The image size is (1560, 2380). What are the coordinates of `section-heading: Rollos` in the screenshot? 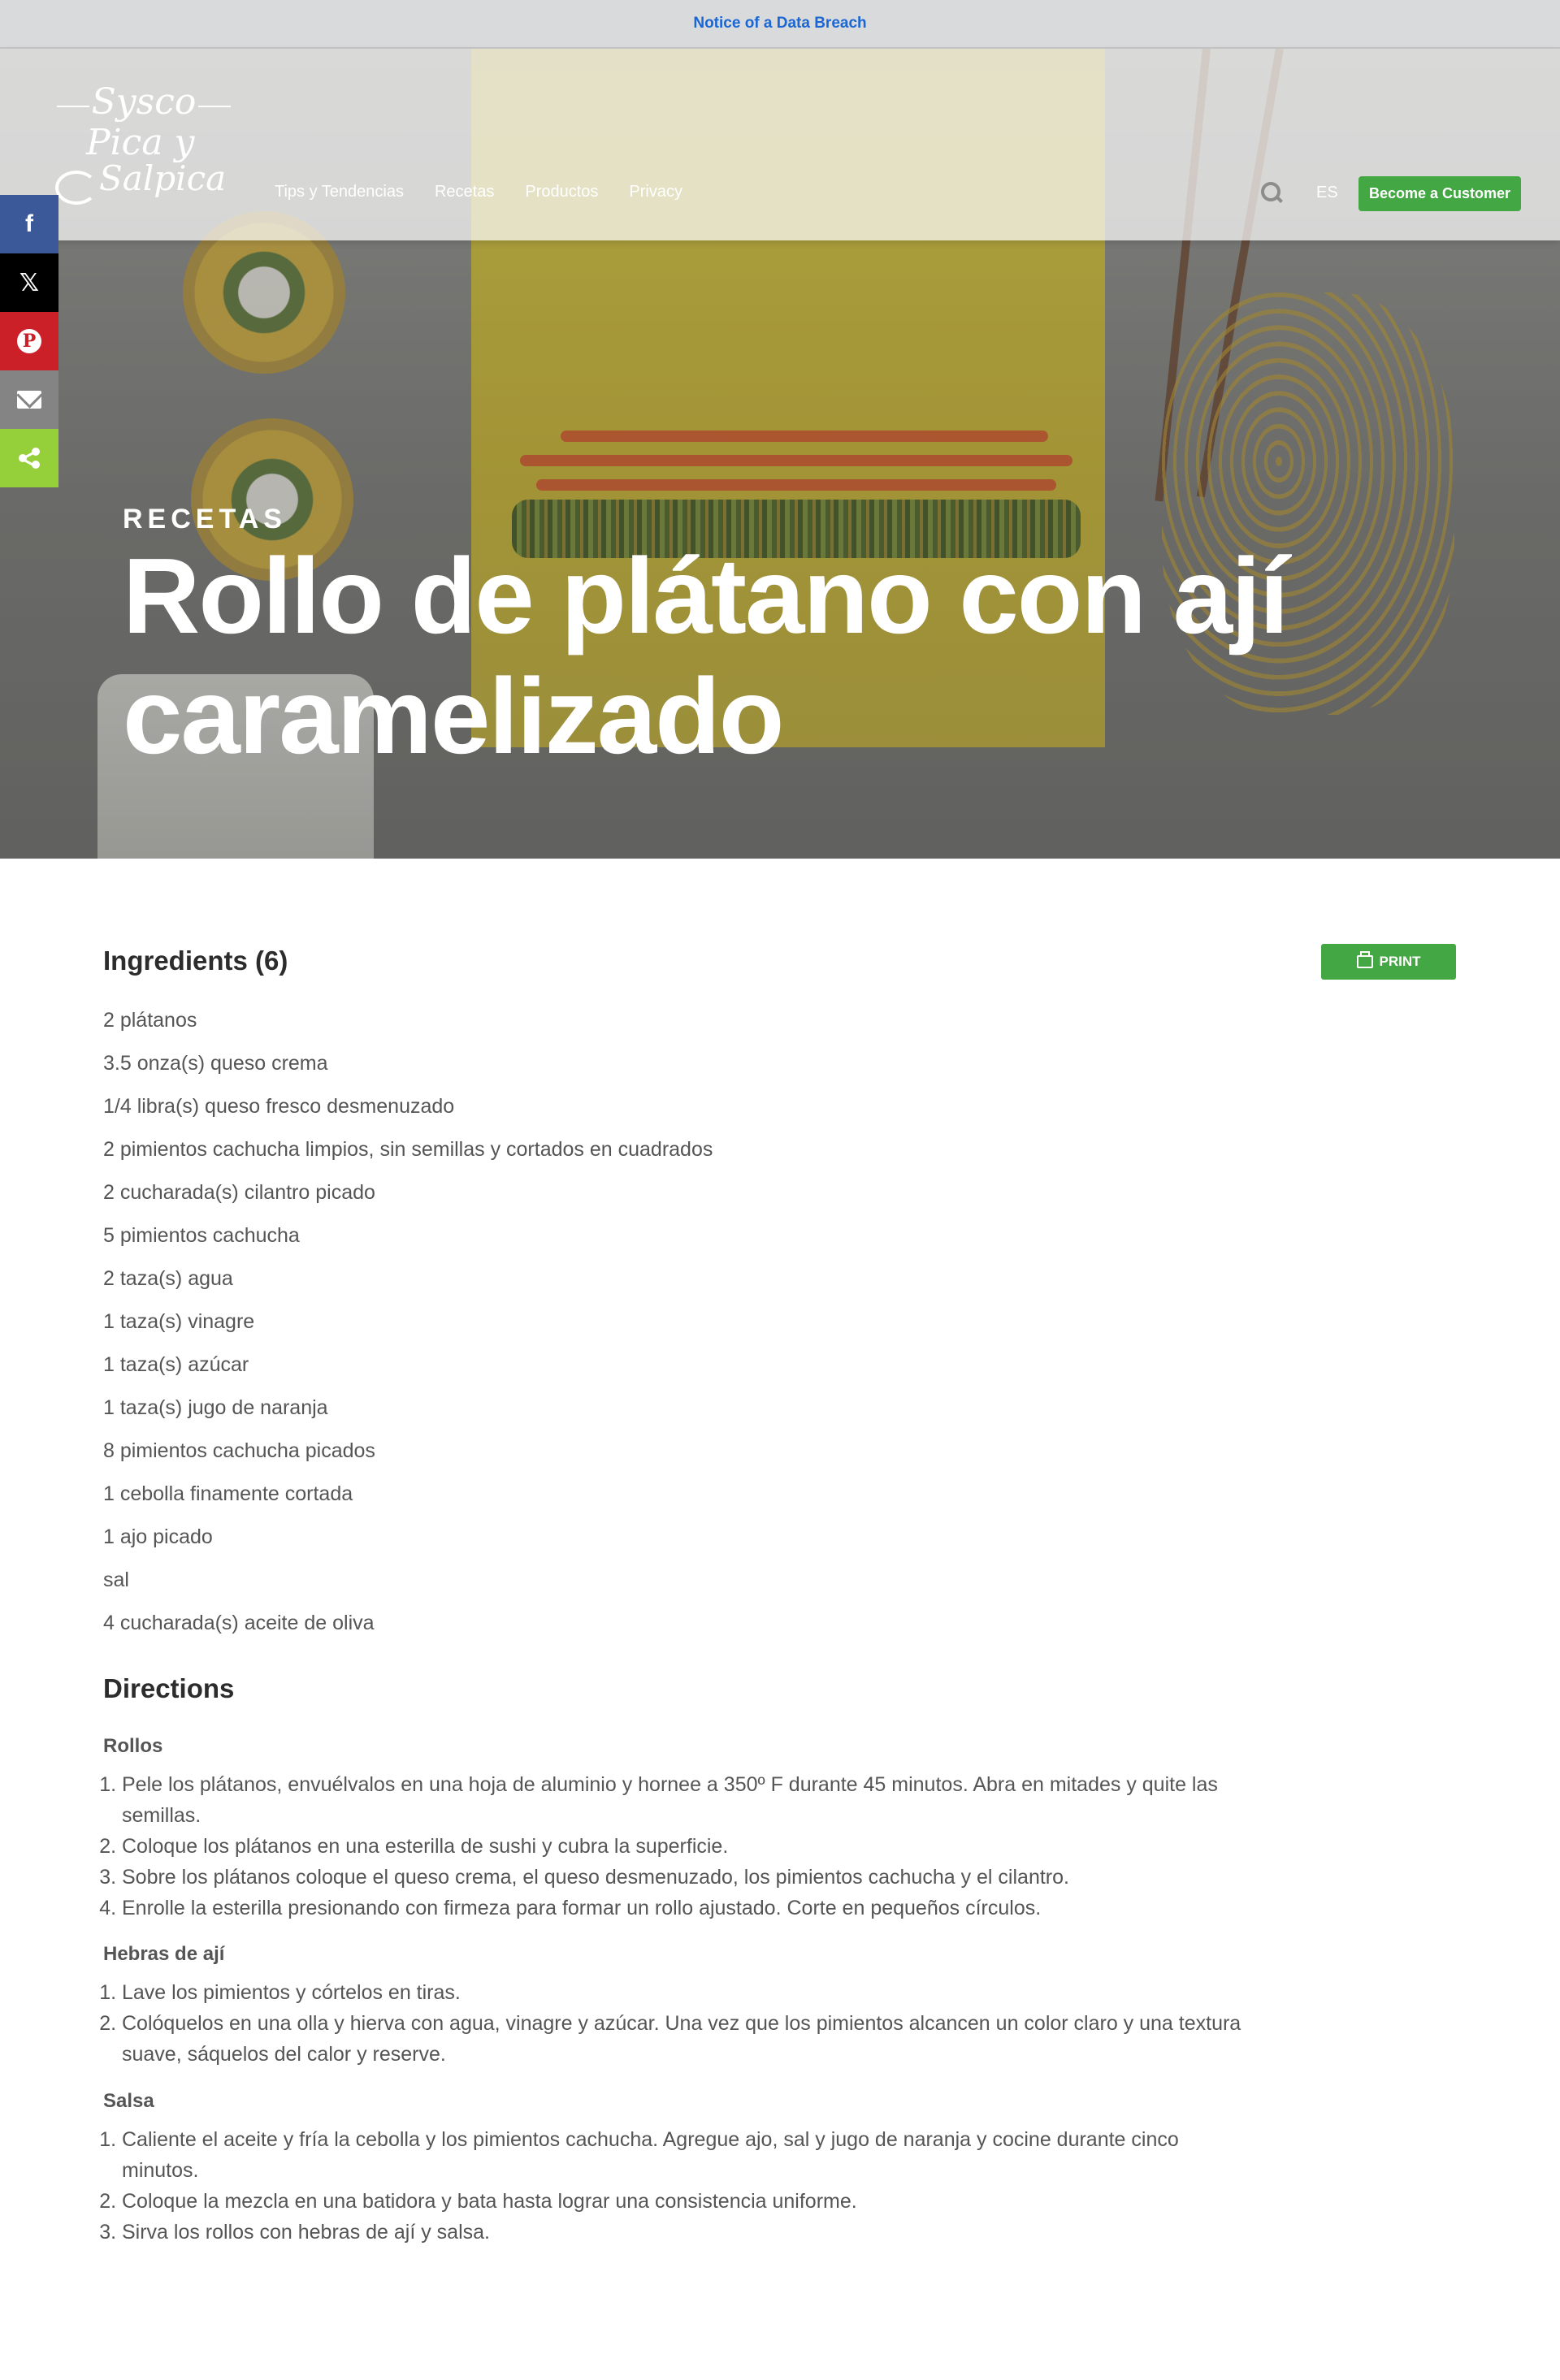 It's located at (133, 1746).